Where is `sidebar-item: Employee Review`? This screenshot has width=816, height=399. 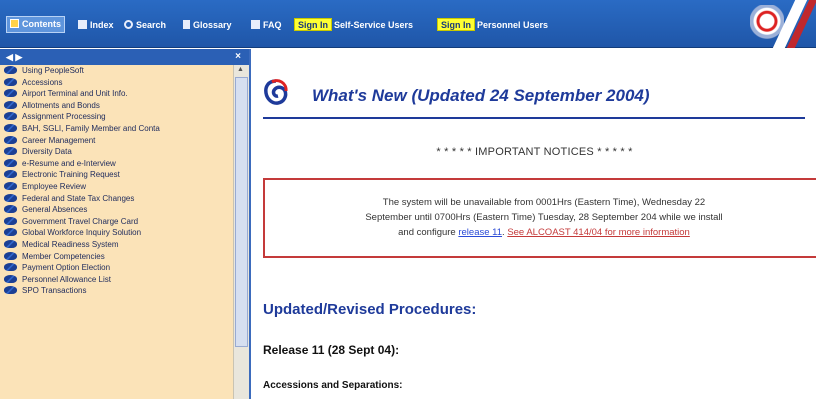
sidebar-item: Employee Review is located at coordinates (116, 187).